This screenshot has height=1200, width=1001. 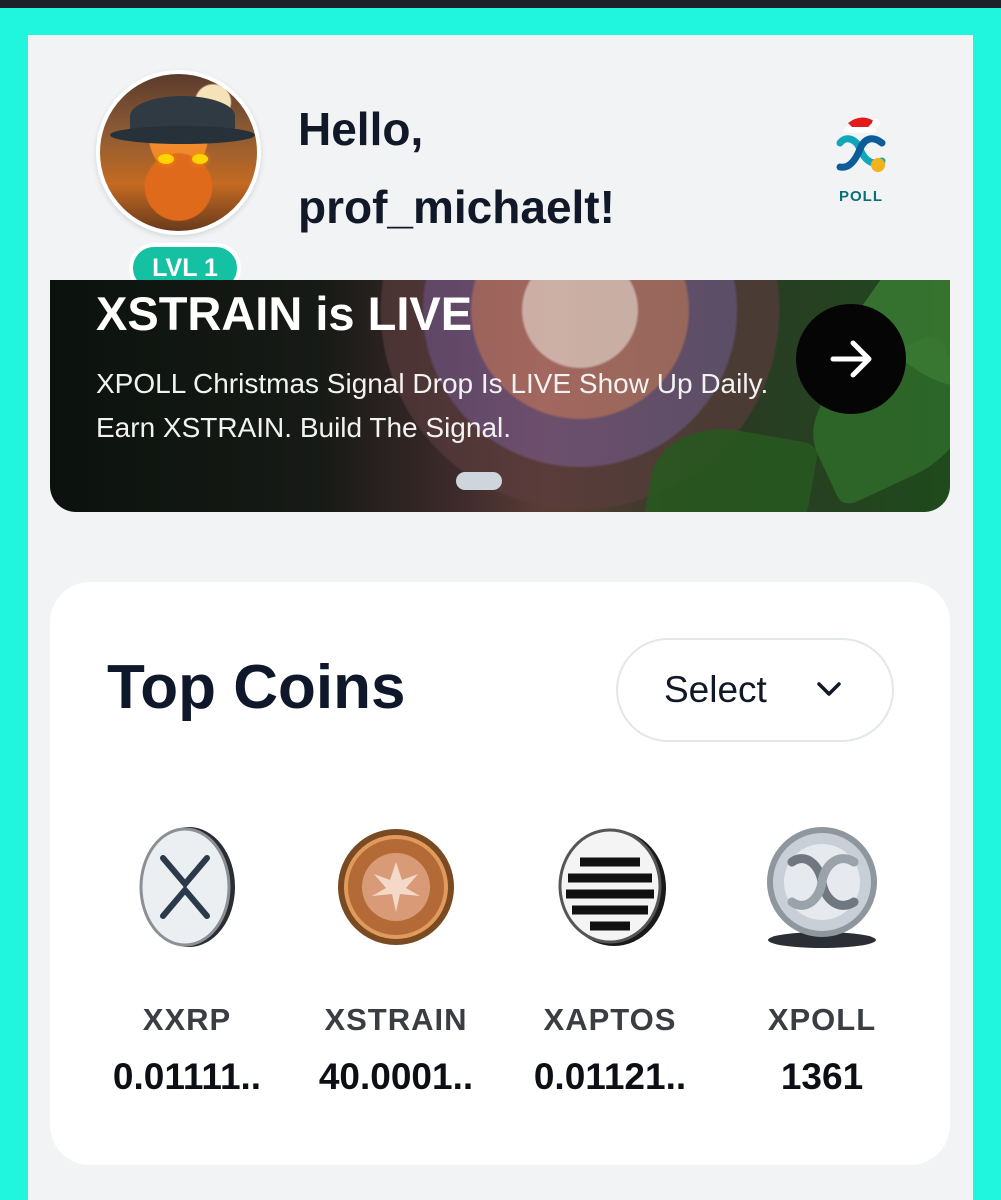 I want to click on coin-name: XAPTOS, so click(x=610, y=1019).